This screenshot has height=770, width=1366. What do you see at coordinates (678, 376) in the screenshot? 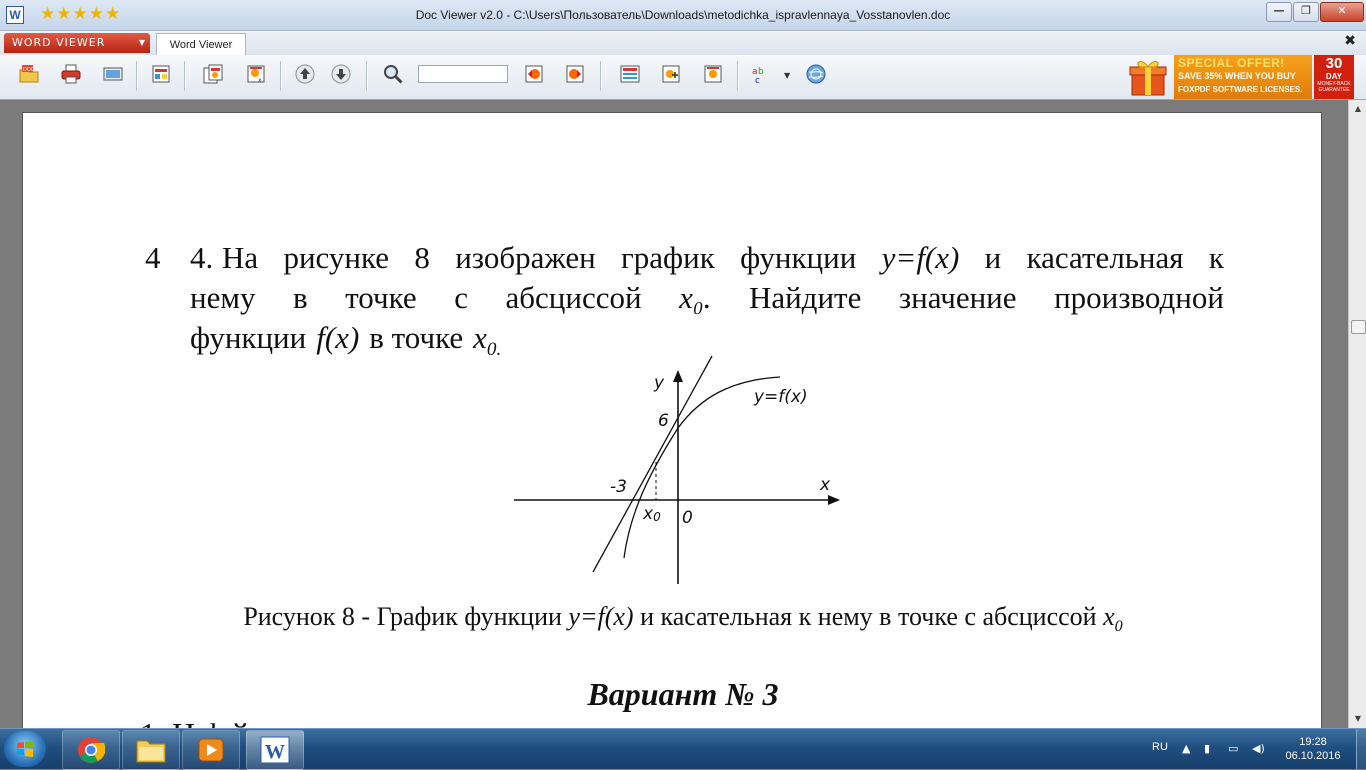
I see `y-axis-arrow` at bounding box center [678, 376].